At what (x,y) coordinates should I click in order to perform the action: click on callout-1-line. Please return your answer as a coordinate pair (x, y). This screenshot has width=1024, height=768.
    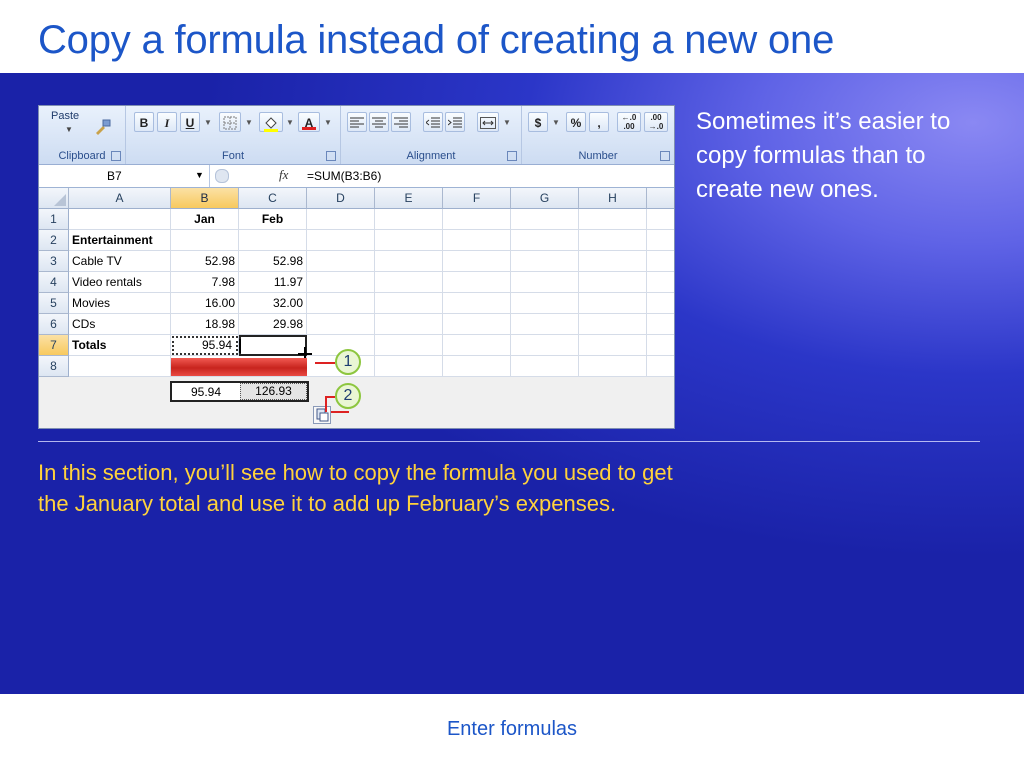
    Looking at the image, I should click on (325, 363).